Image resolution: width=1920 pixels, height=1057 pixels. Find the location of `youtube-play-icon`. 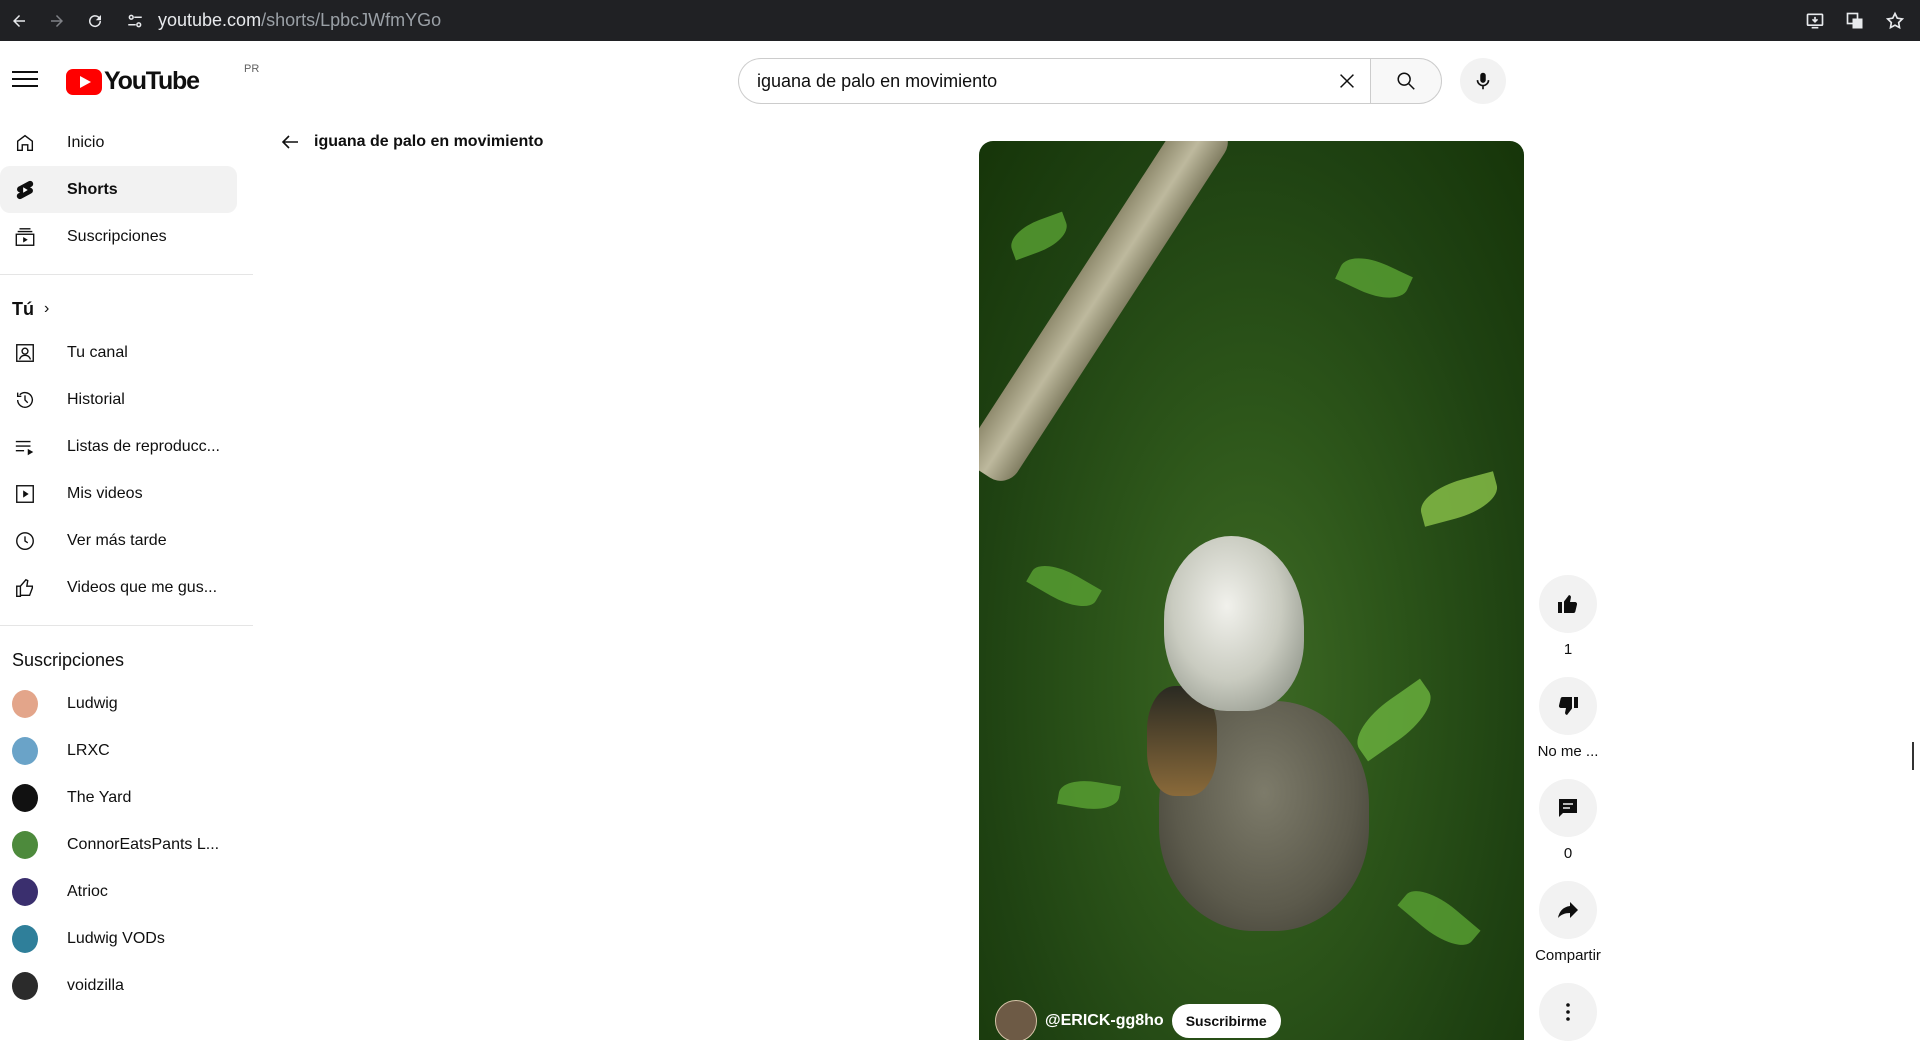

youtube-play-icon is located at coordinates (84, 81).